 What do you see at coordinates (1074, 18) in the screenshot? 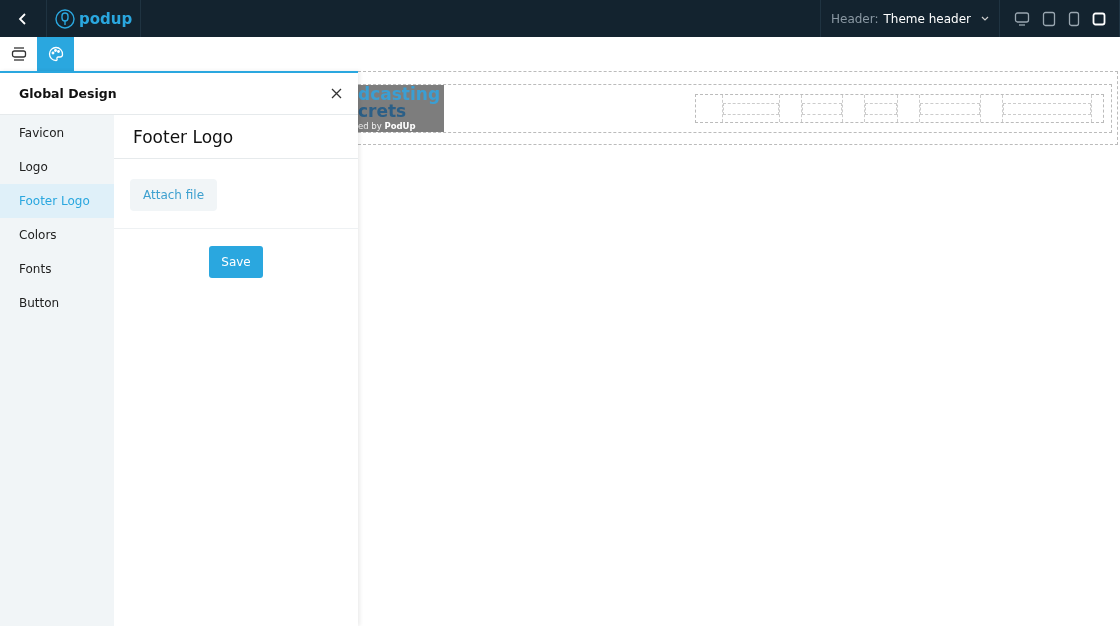
I see `phone-icon` at bounding box center [1074, 18].